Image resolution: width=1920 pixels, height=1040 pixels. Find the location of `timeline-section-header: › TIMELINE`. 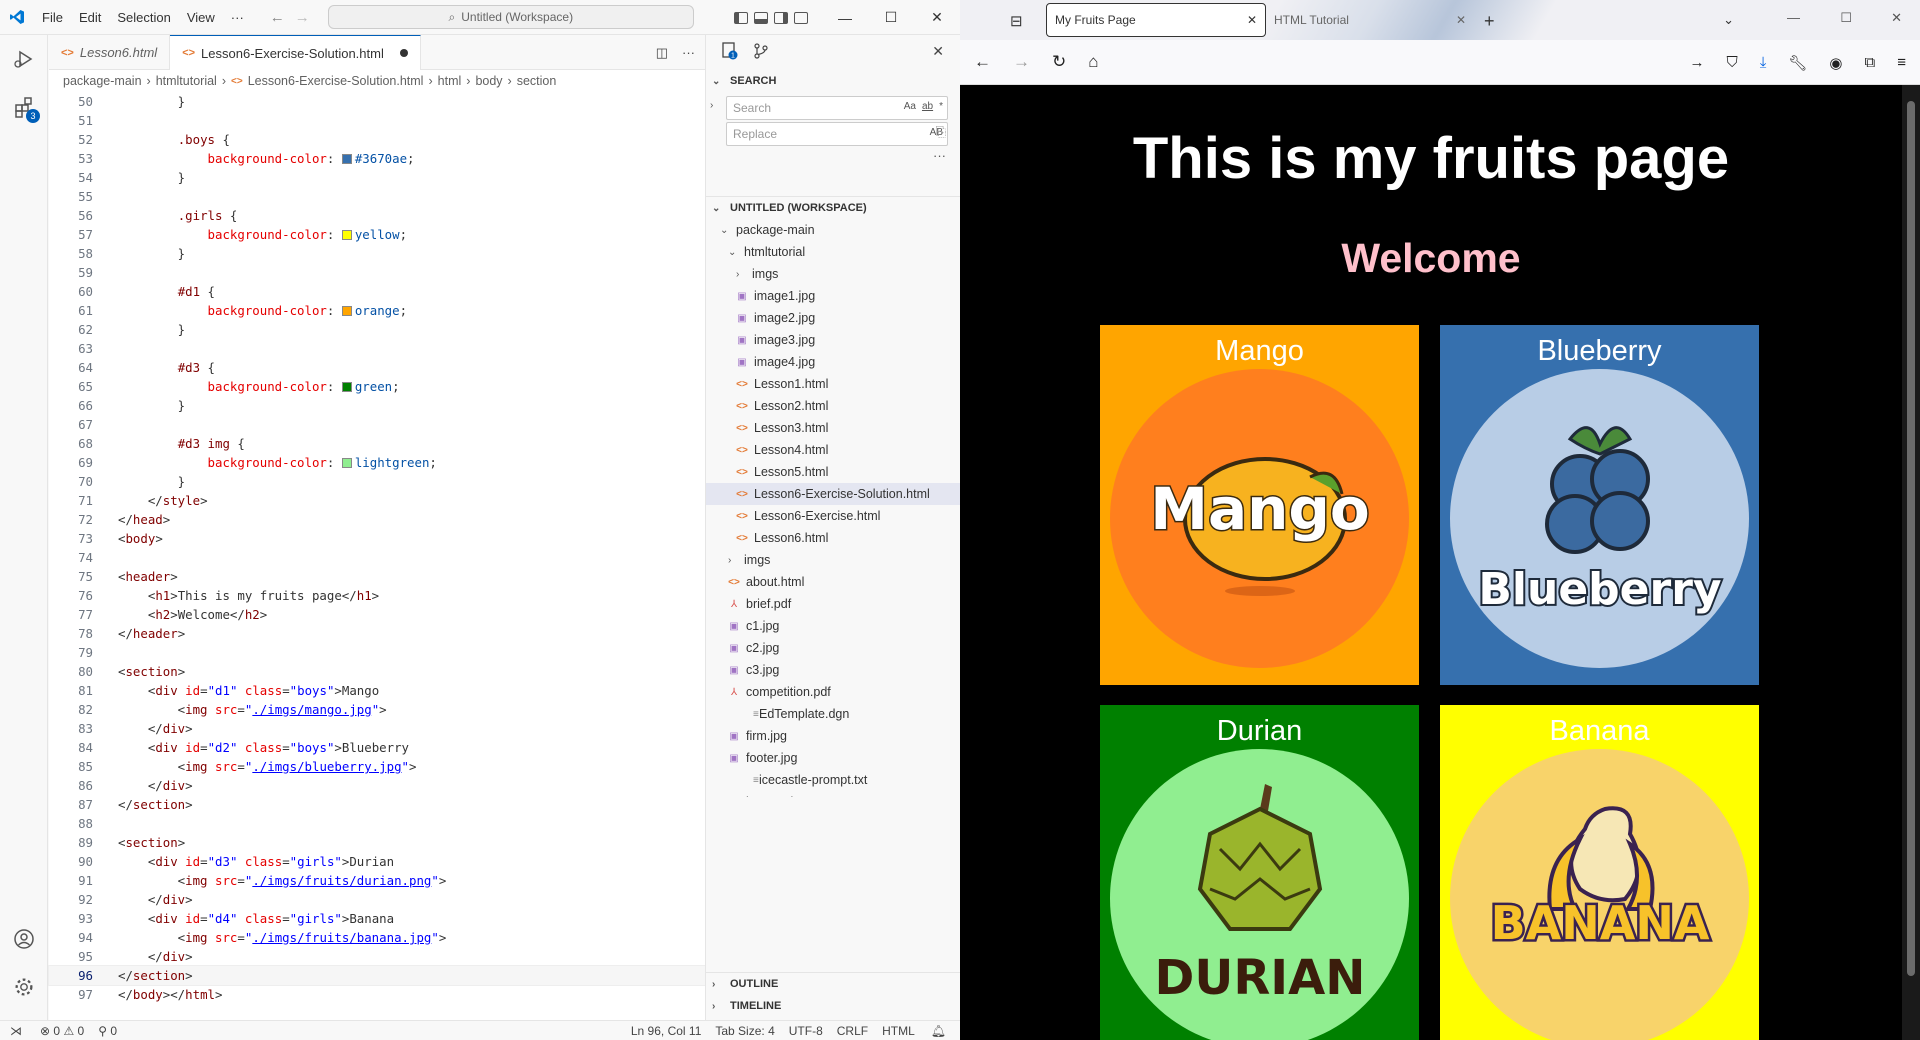

timeline-section-header: › TIMELINE is located at coordinates (833, 1006).